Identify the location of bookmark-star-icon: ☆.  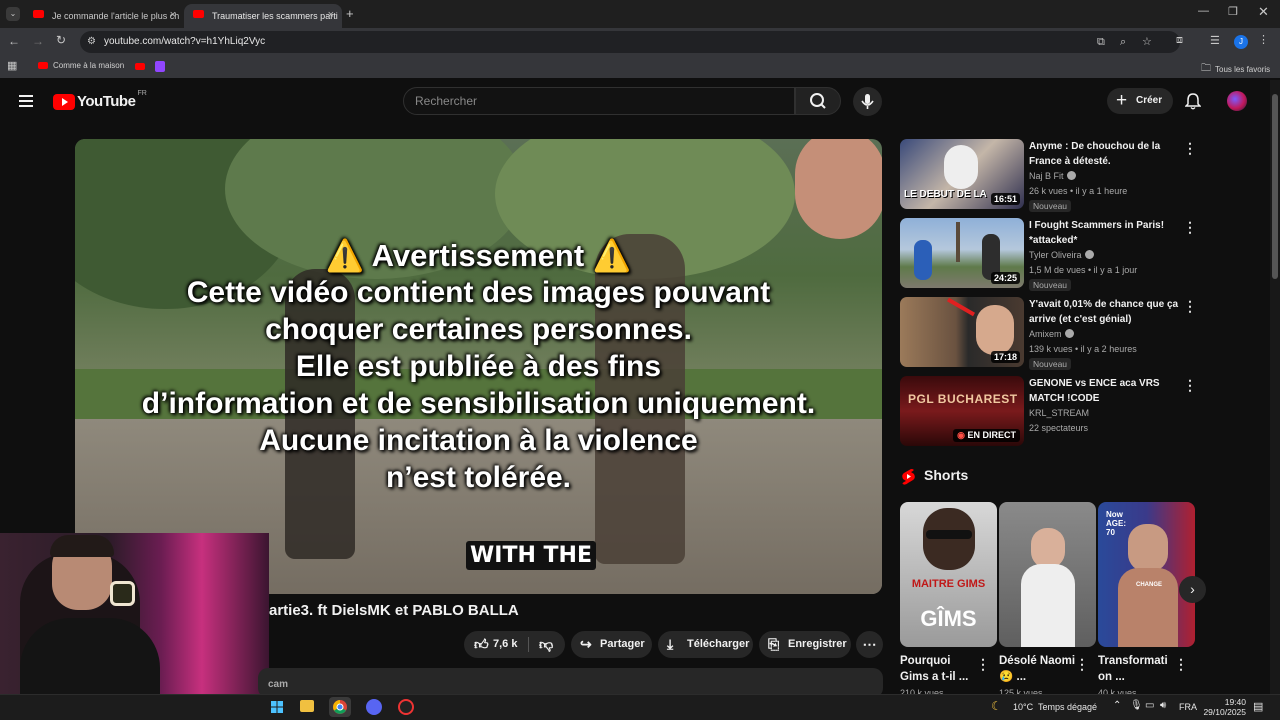
(1147, 42).